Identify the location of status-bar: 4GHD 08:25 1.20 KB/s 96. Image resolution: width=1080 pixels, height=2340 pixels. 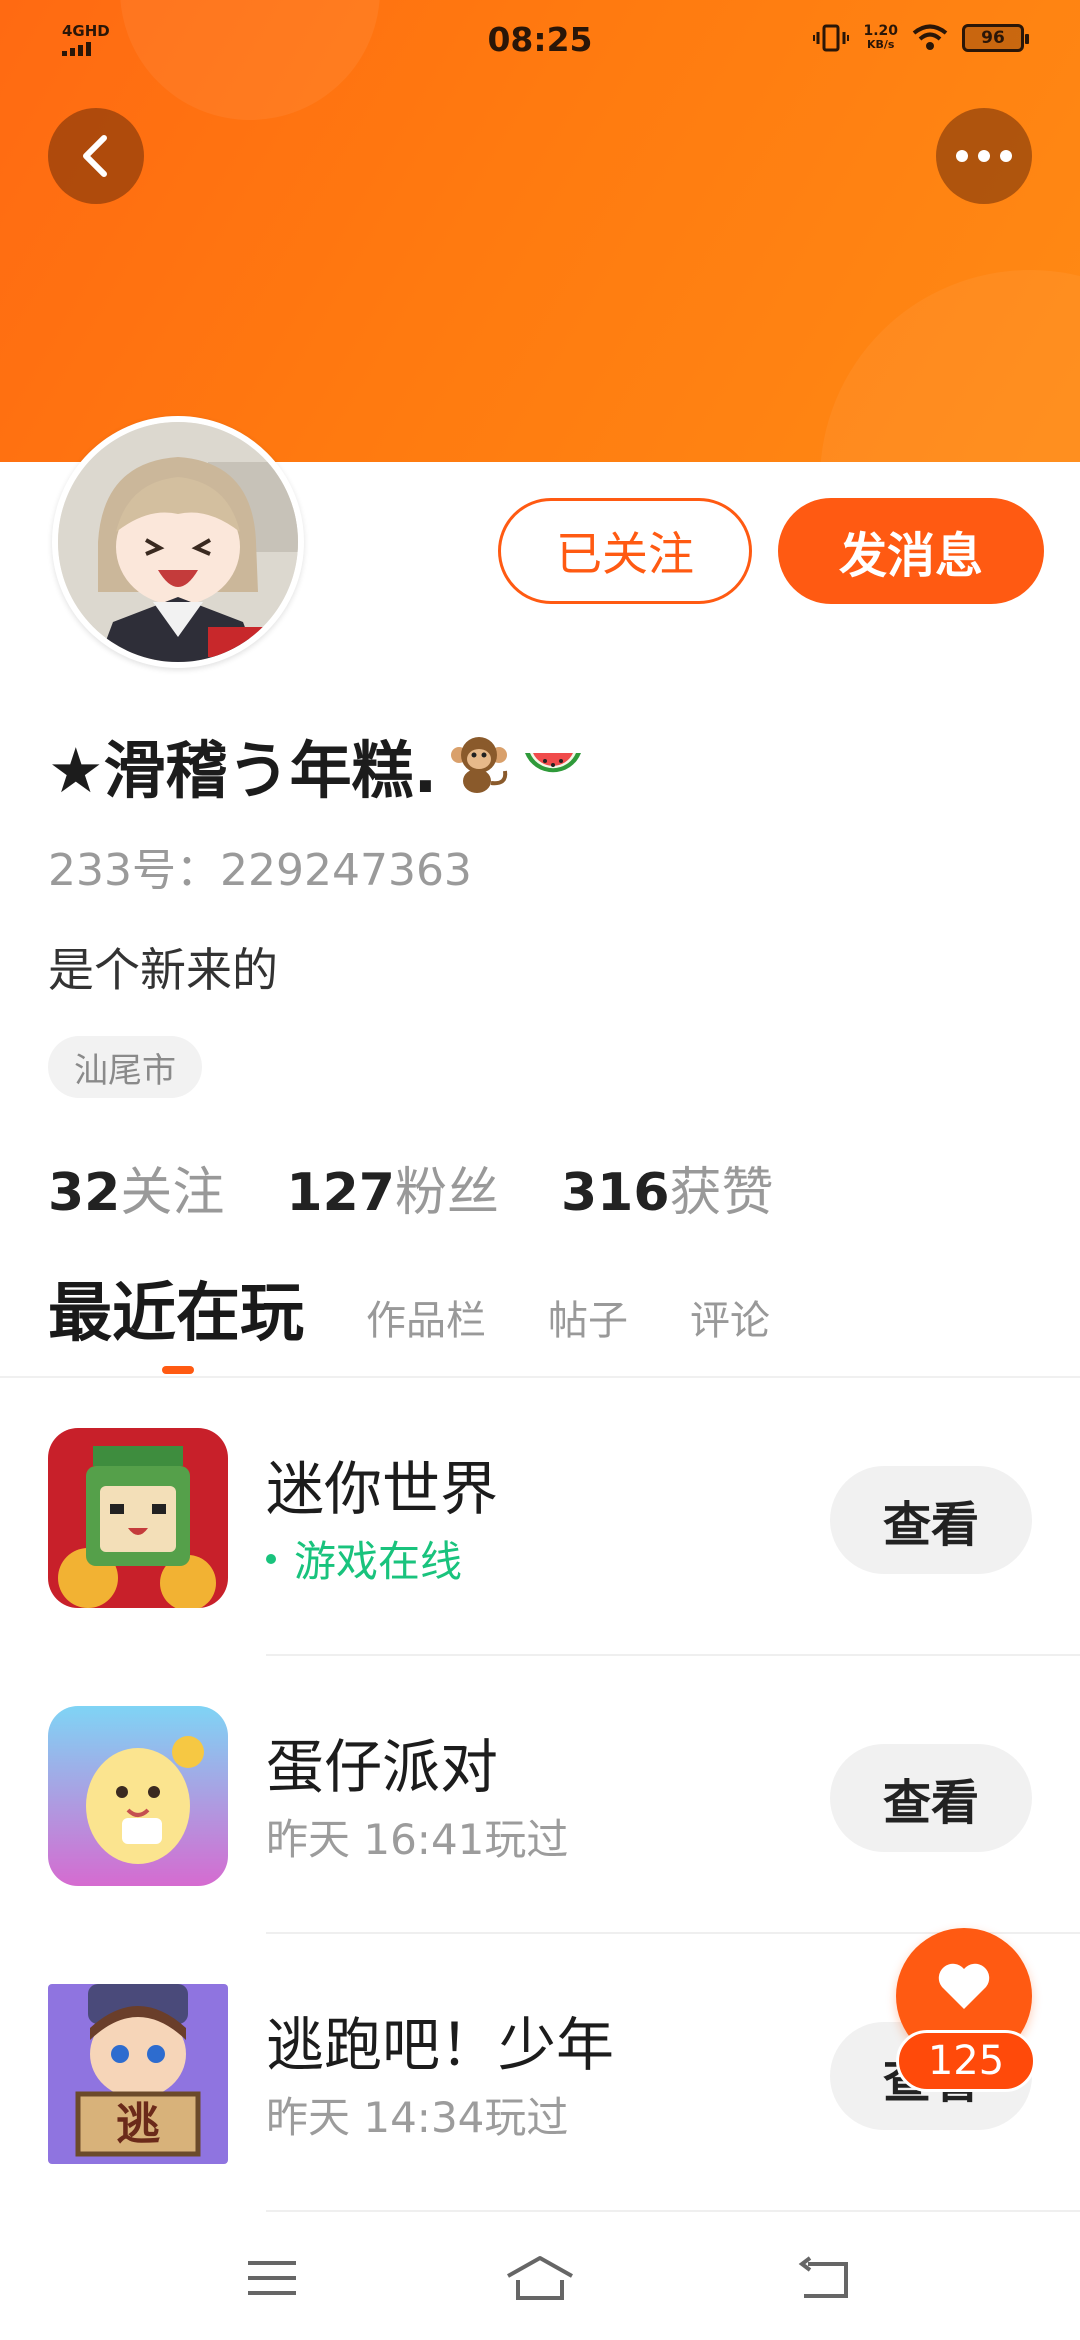
(540, 40).